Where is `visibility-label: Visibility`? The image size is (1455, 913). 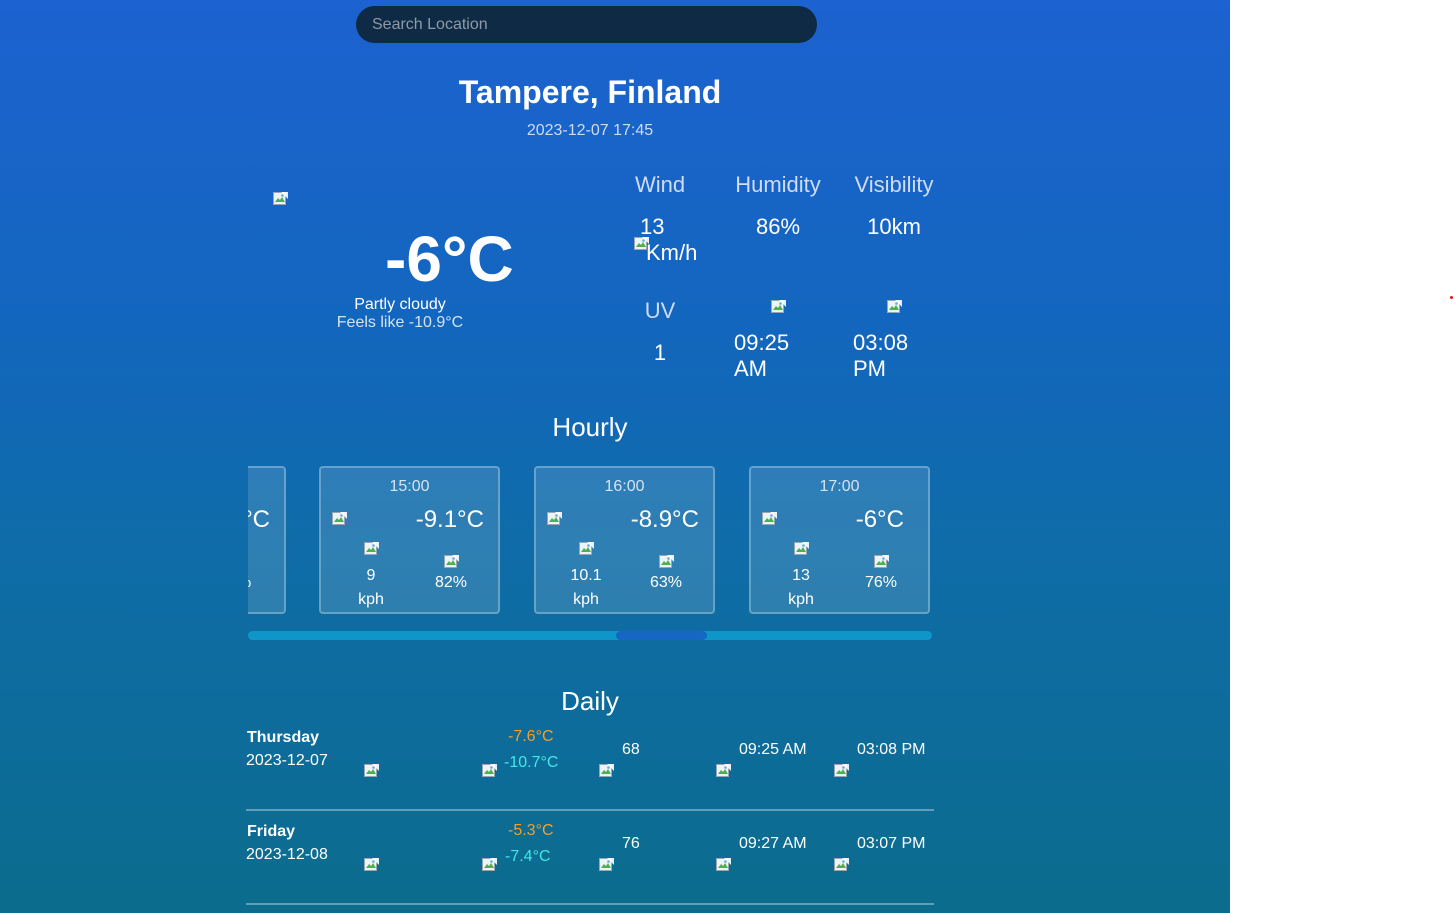
visibility-label: Visibility is located at coordinates (894, 184).